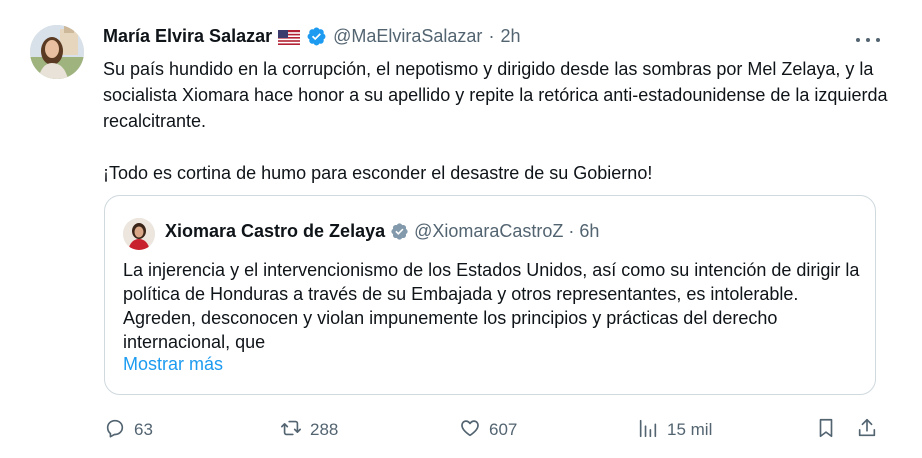  What do you see at coordinates (648, 430) in the screenshot?
I see `views-chart-icon` at bounding box center [648, 430].